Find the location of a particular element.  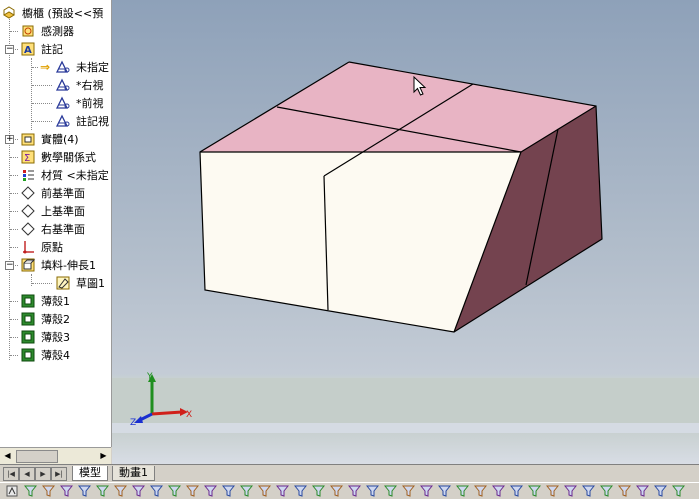

solid-bodies-folder-icon is located at coordinates (28, 139).